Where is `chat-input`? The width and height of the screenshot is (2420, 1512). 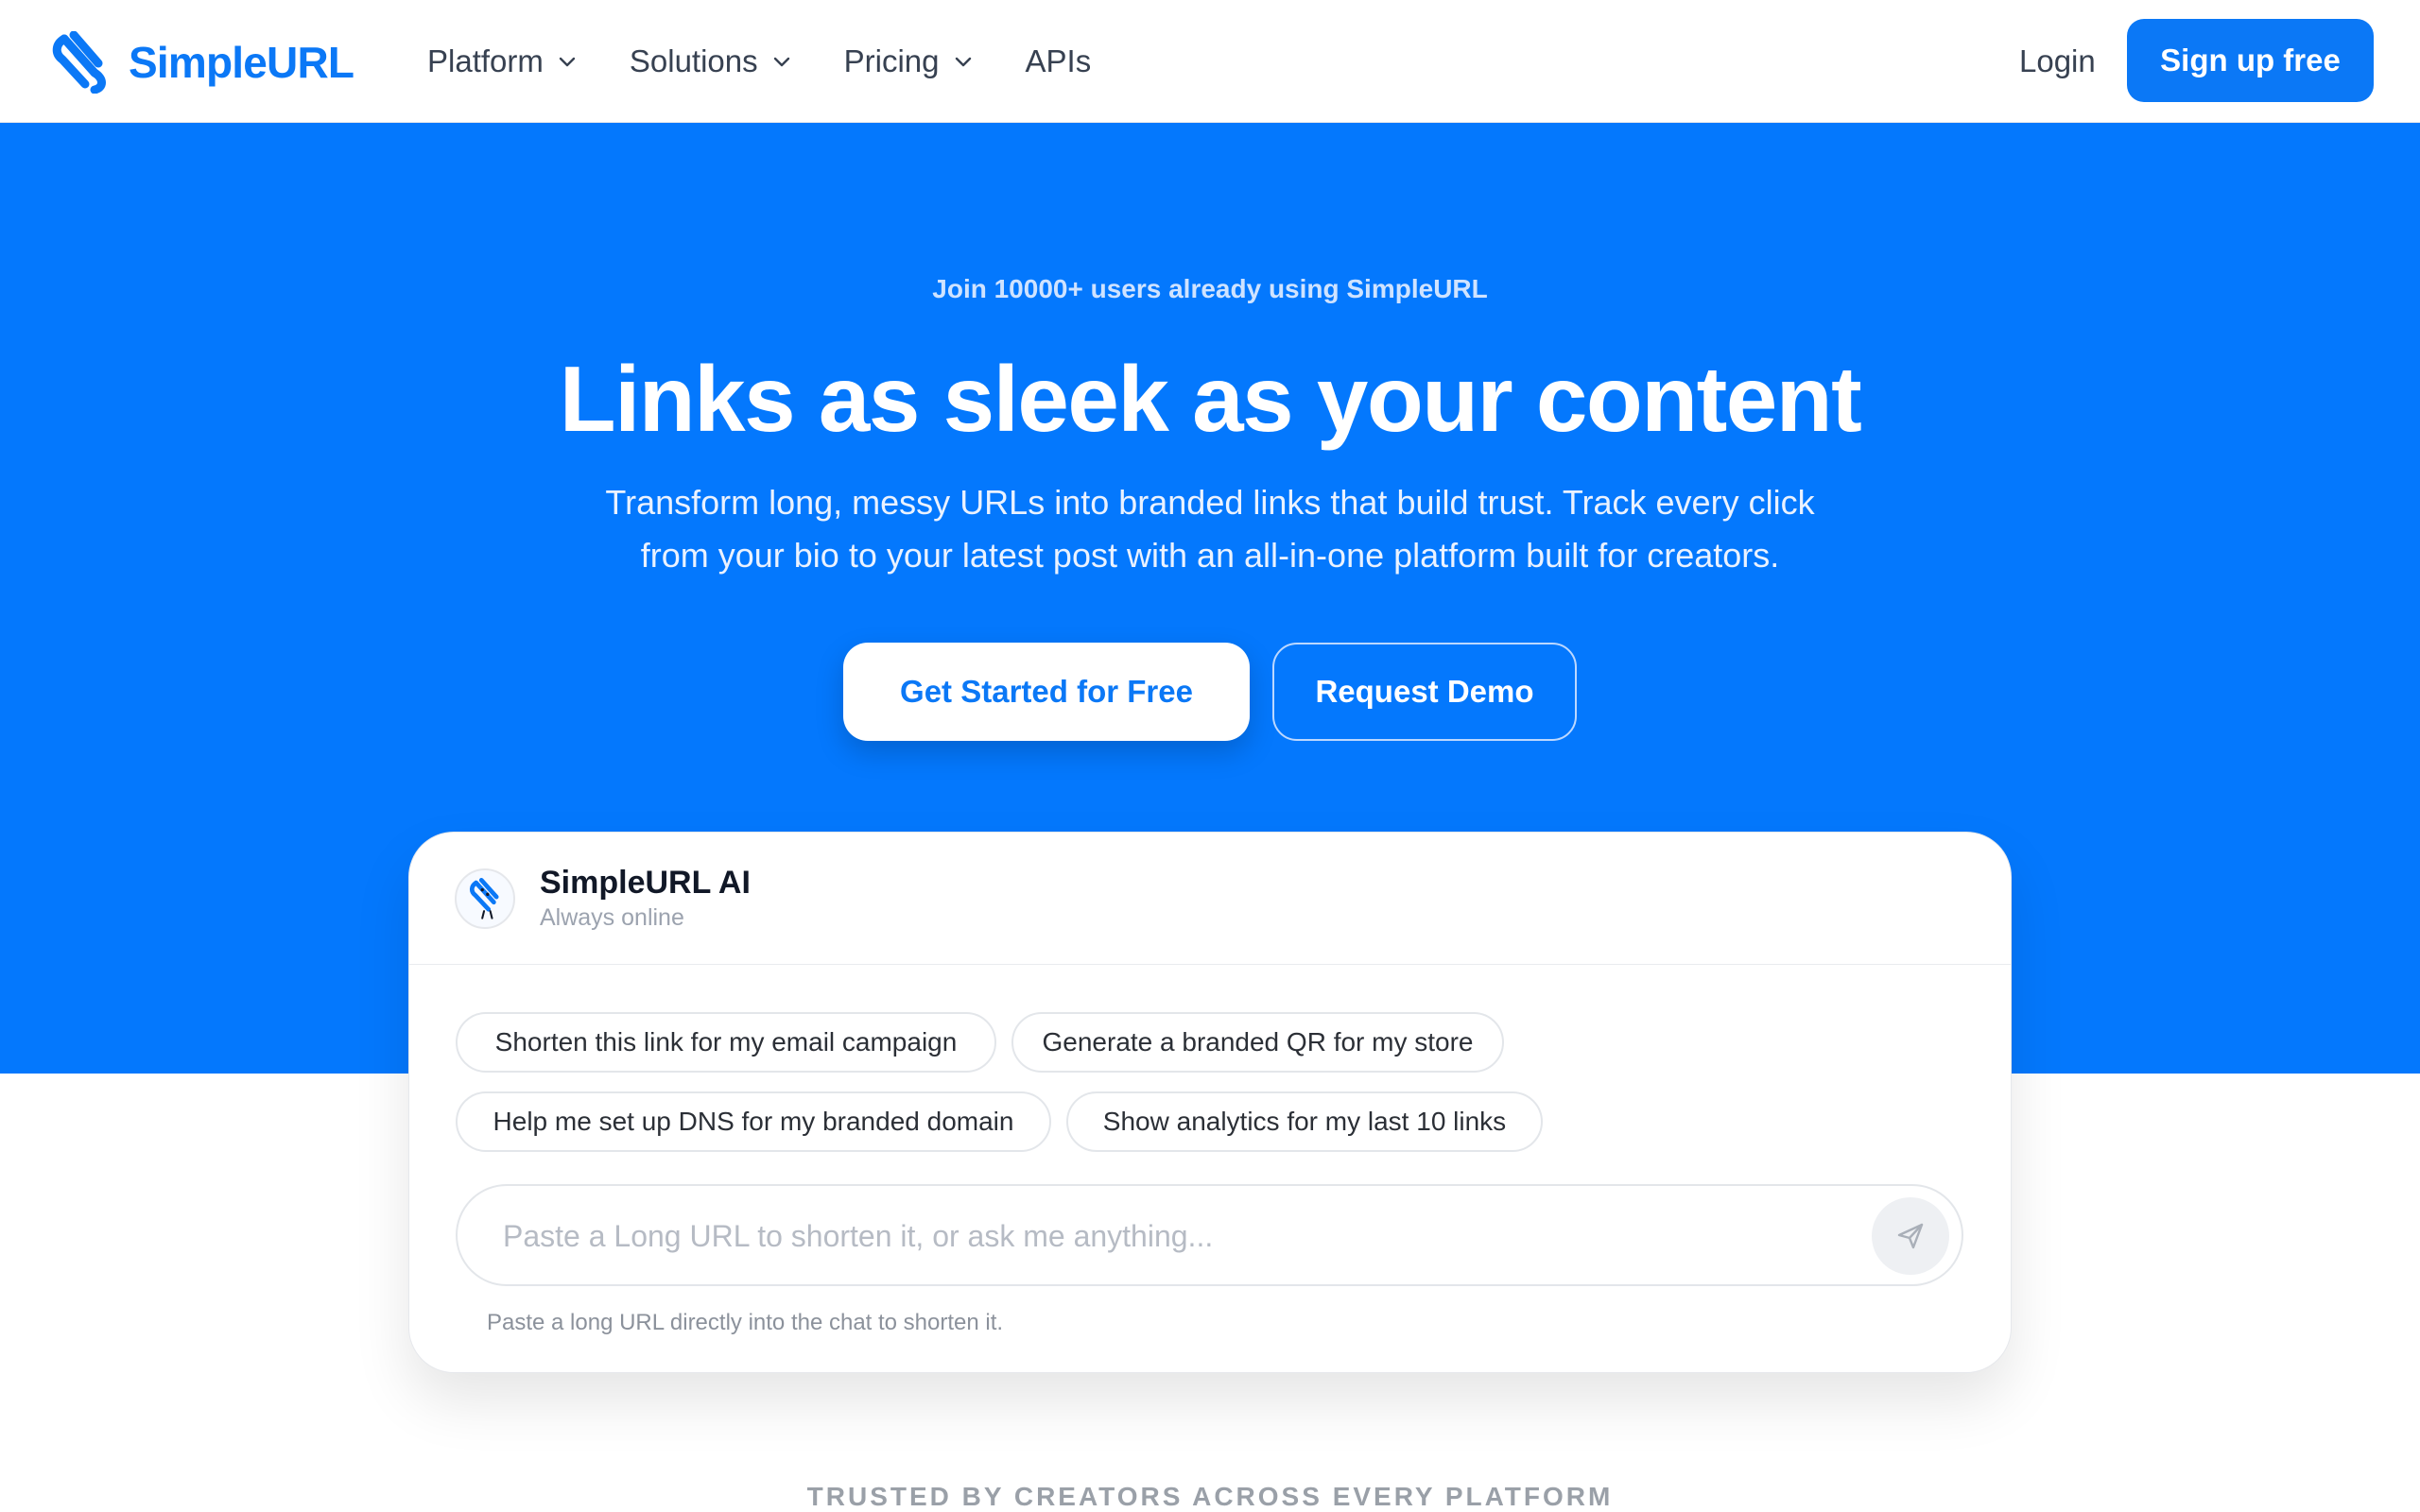 chat-input is located at coordinates (1155, 1236).